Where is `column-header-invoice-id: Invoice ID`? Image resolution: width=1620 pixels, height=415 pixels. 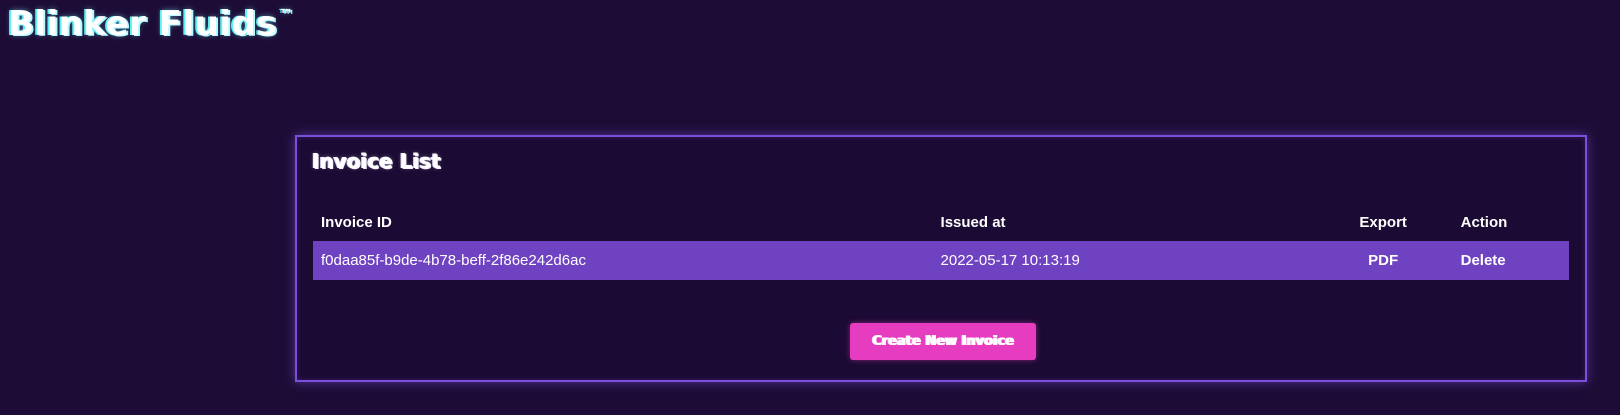 column-header-invoice-id: Invoice ID is located at coordinates (356, 222).